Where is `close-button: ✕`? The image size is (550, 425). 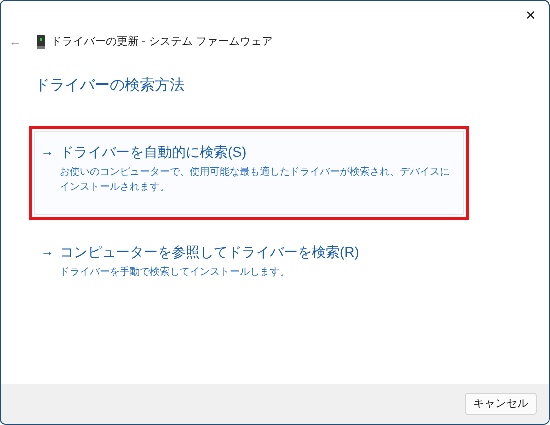
close-button: ✕ is located at coordinates (531, 16).